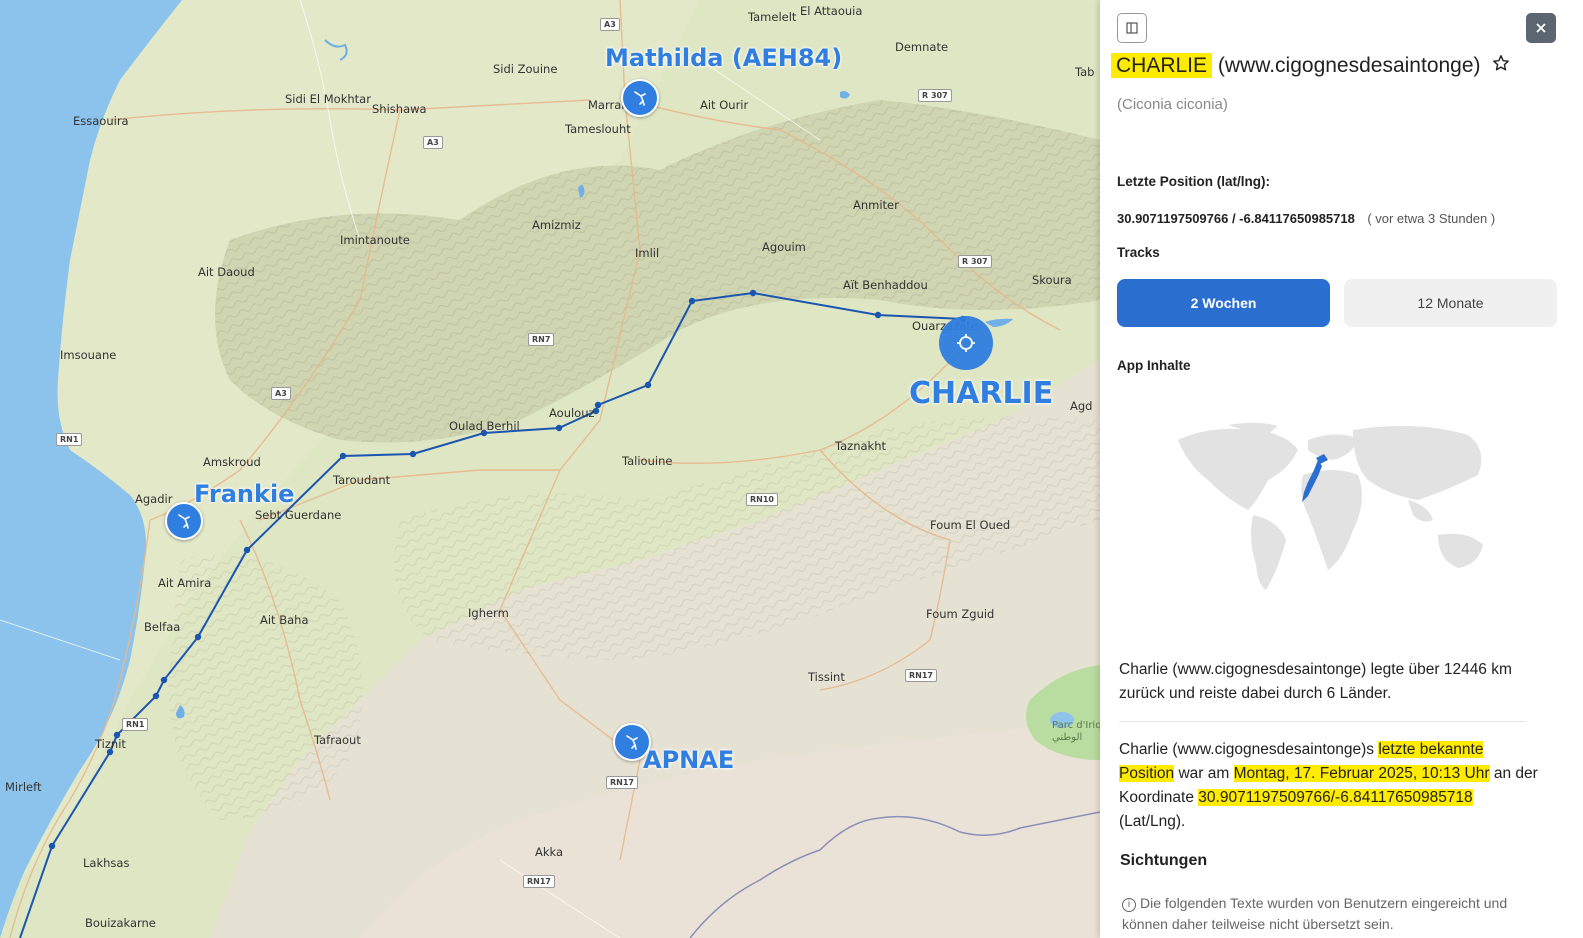 The width and height of the screenshot is (1583, 938). What do you see at coordinates (244, 494) in the screenshot?
I see `bird-label-frankie: Frankie` at bounding box center [244, 494].